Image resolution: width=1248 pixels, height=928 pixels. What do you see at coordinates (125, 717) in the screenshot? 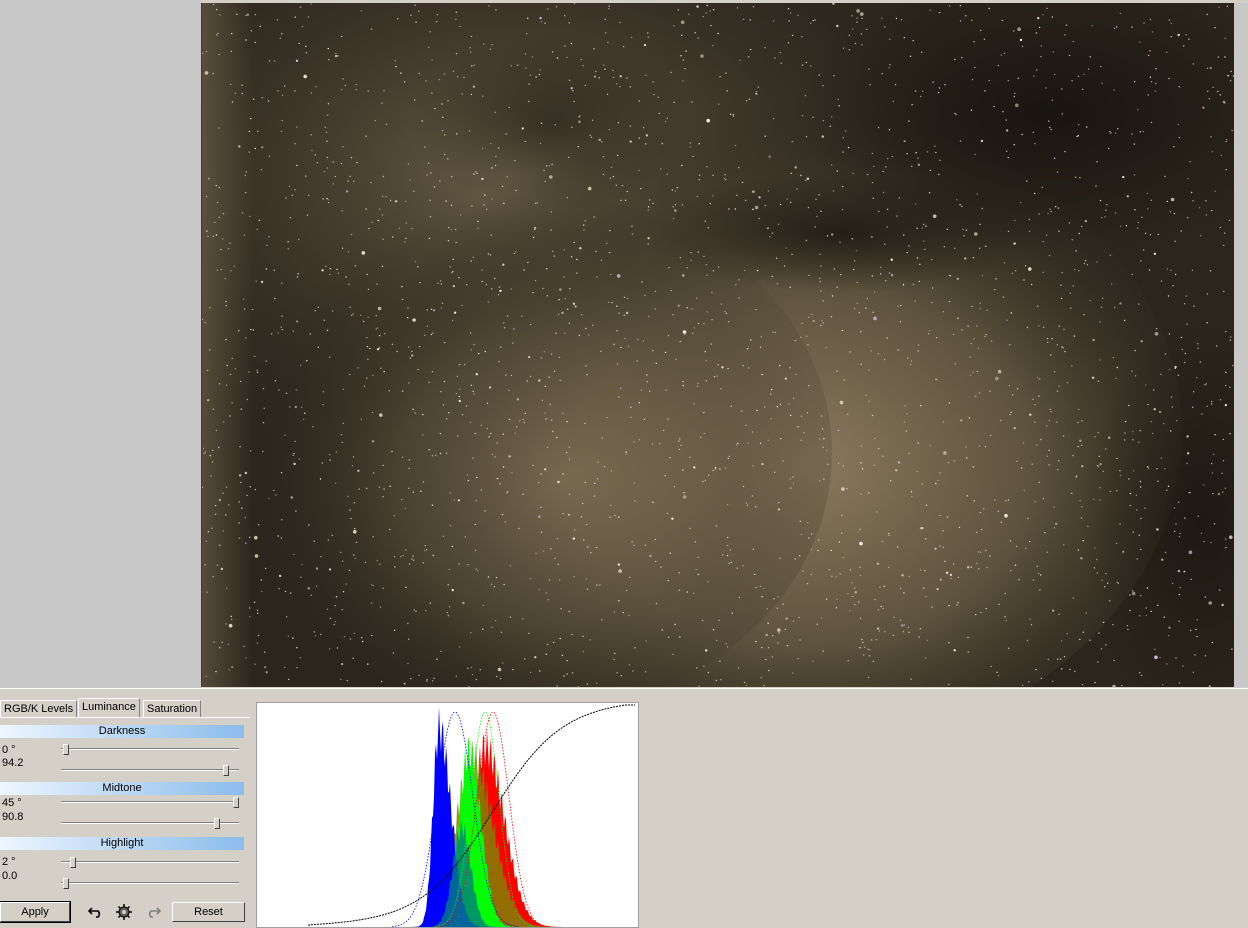
I see `tab-divider` at bounding box center [125, 717].